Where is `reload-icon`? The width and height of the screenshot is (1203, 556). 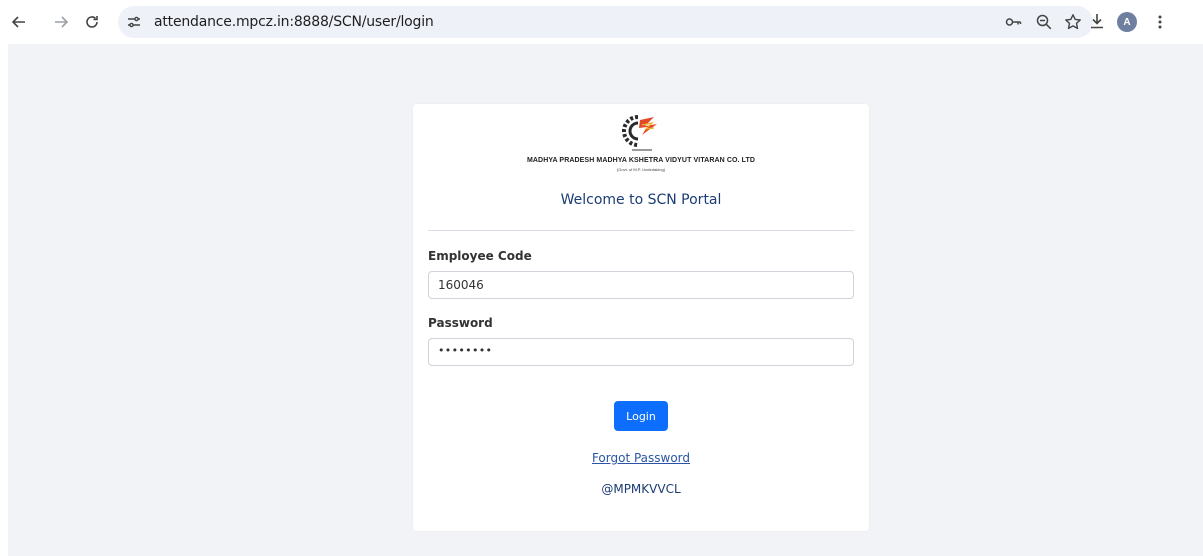
reload-icon is located at coordinates (92, 22).